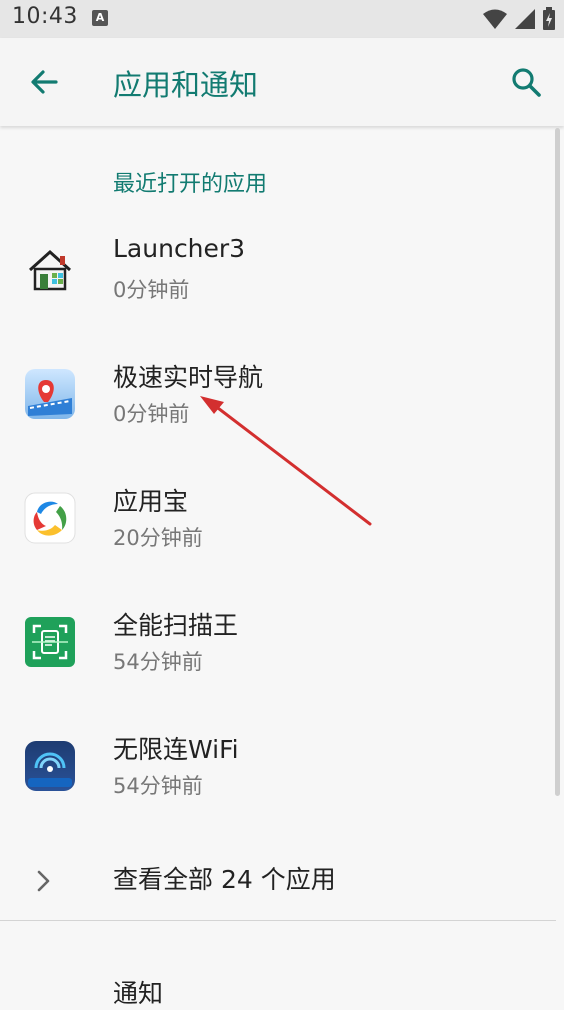 This screenshot has height=1010, width=564. I want to click on wifi-app-icon, so click(50, 766).